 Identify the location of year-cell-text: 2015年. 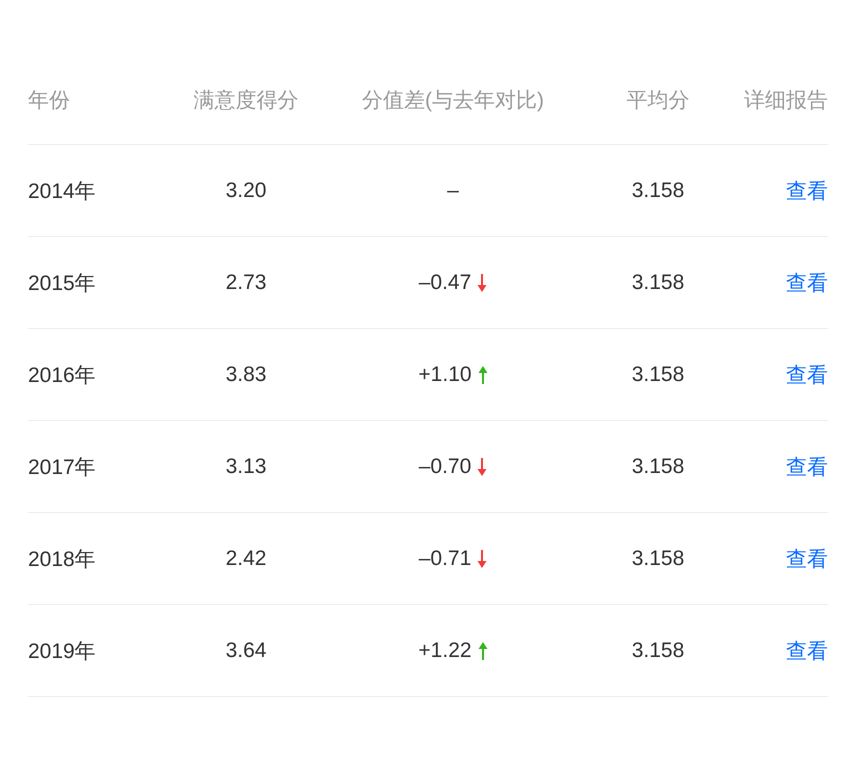
(62, 283).